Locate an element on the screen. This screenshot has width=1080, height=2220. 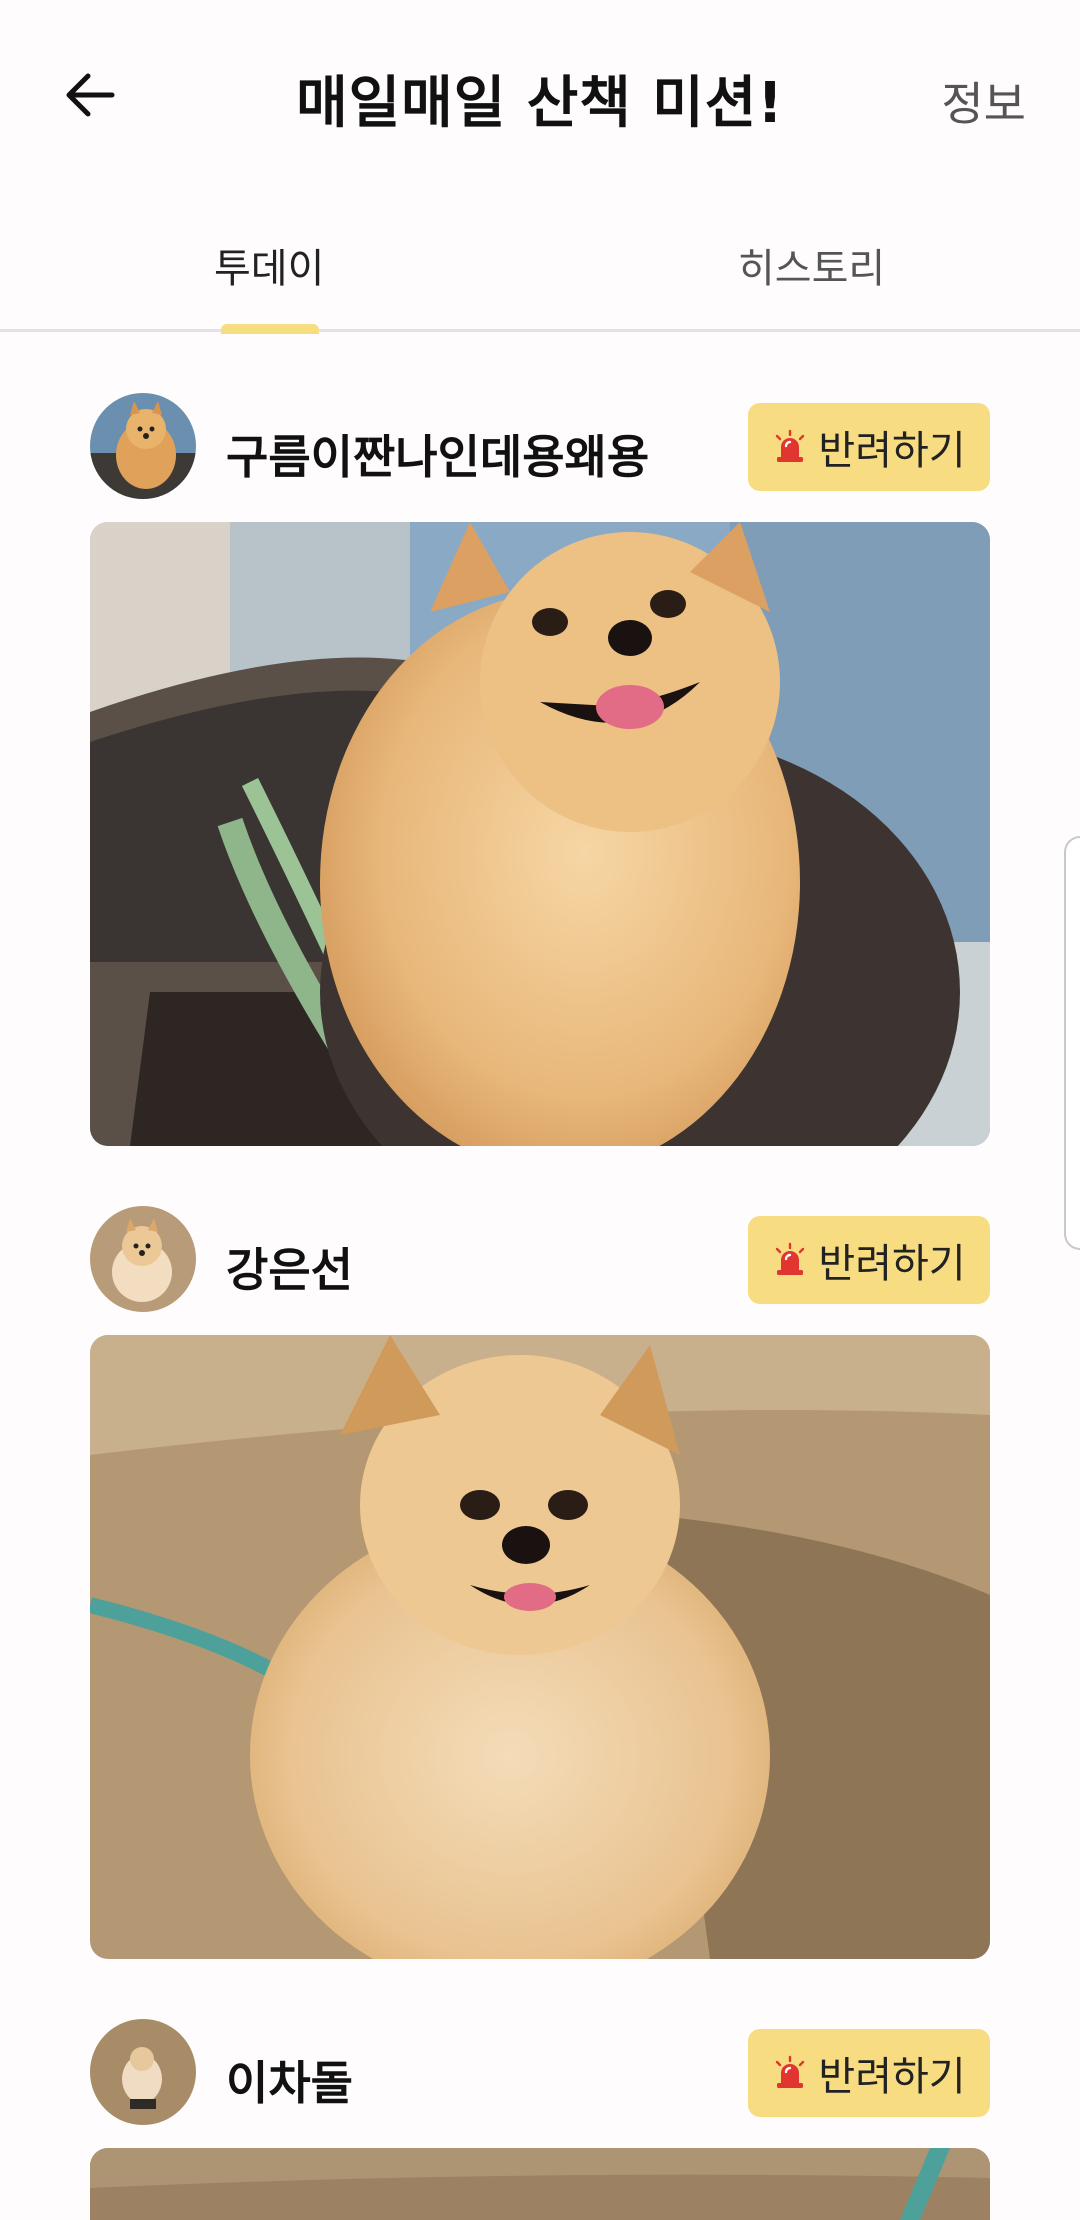
post-header: 구름이짠나인데용왜용 반려하기 is located at coordinates (540, 448).